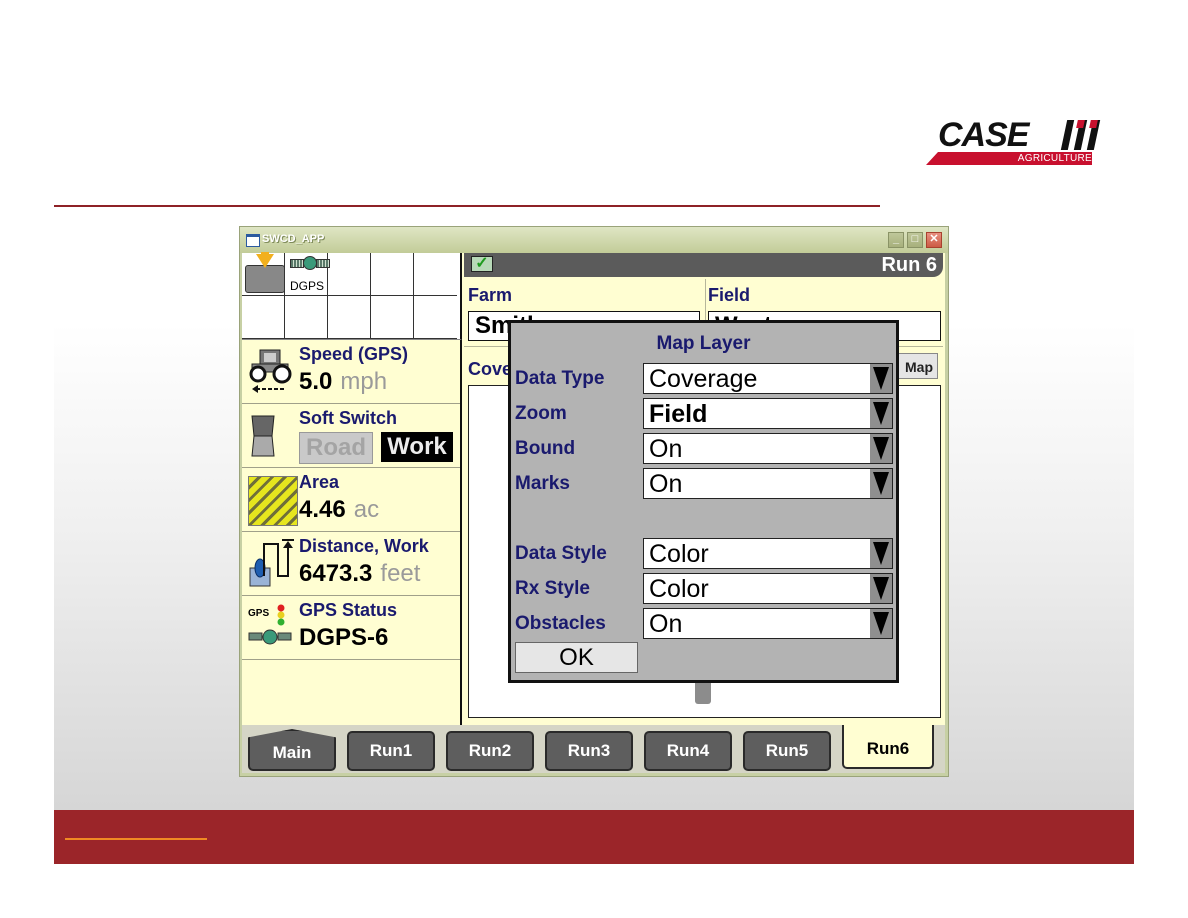  I want to click on tab-main: Main, so click(292, 750).